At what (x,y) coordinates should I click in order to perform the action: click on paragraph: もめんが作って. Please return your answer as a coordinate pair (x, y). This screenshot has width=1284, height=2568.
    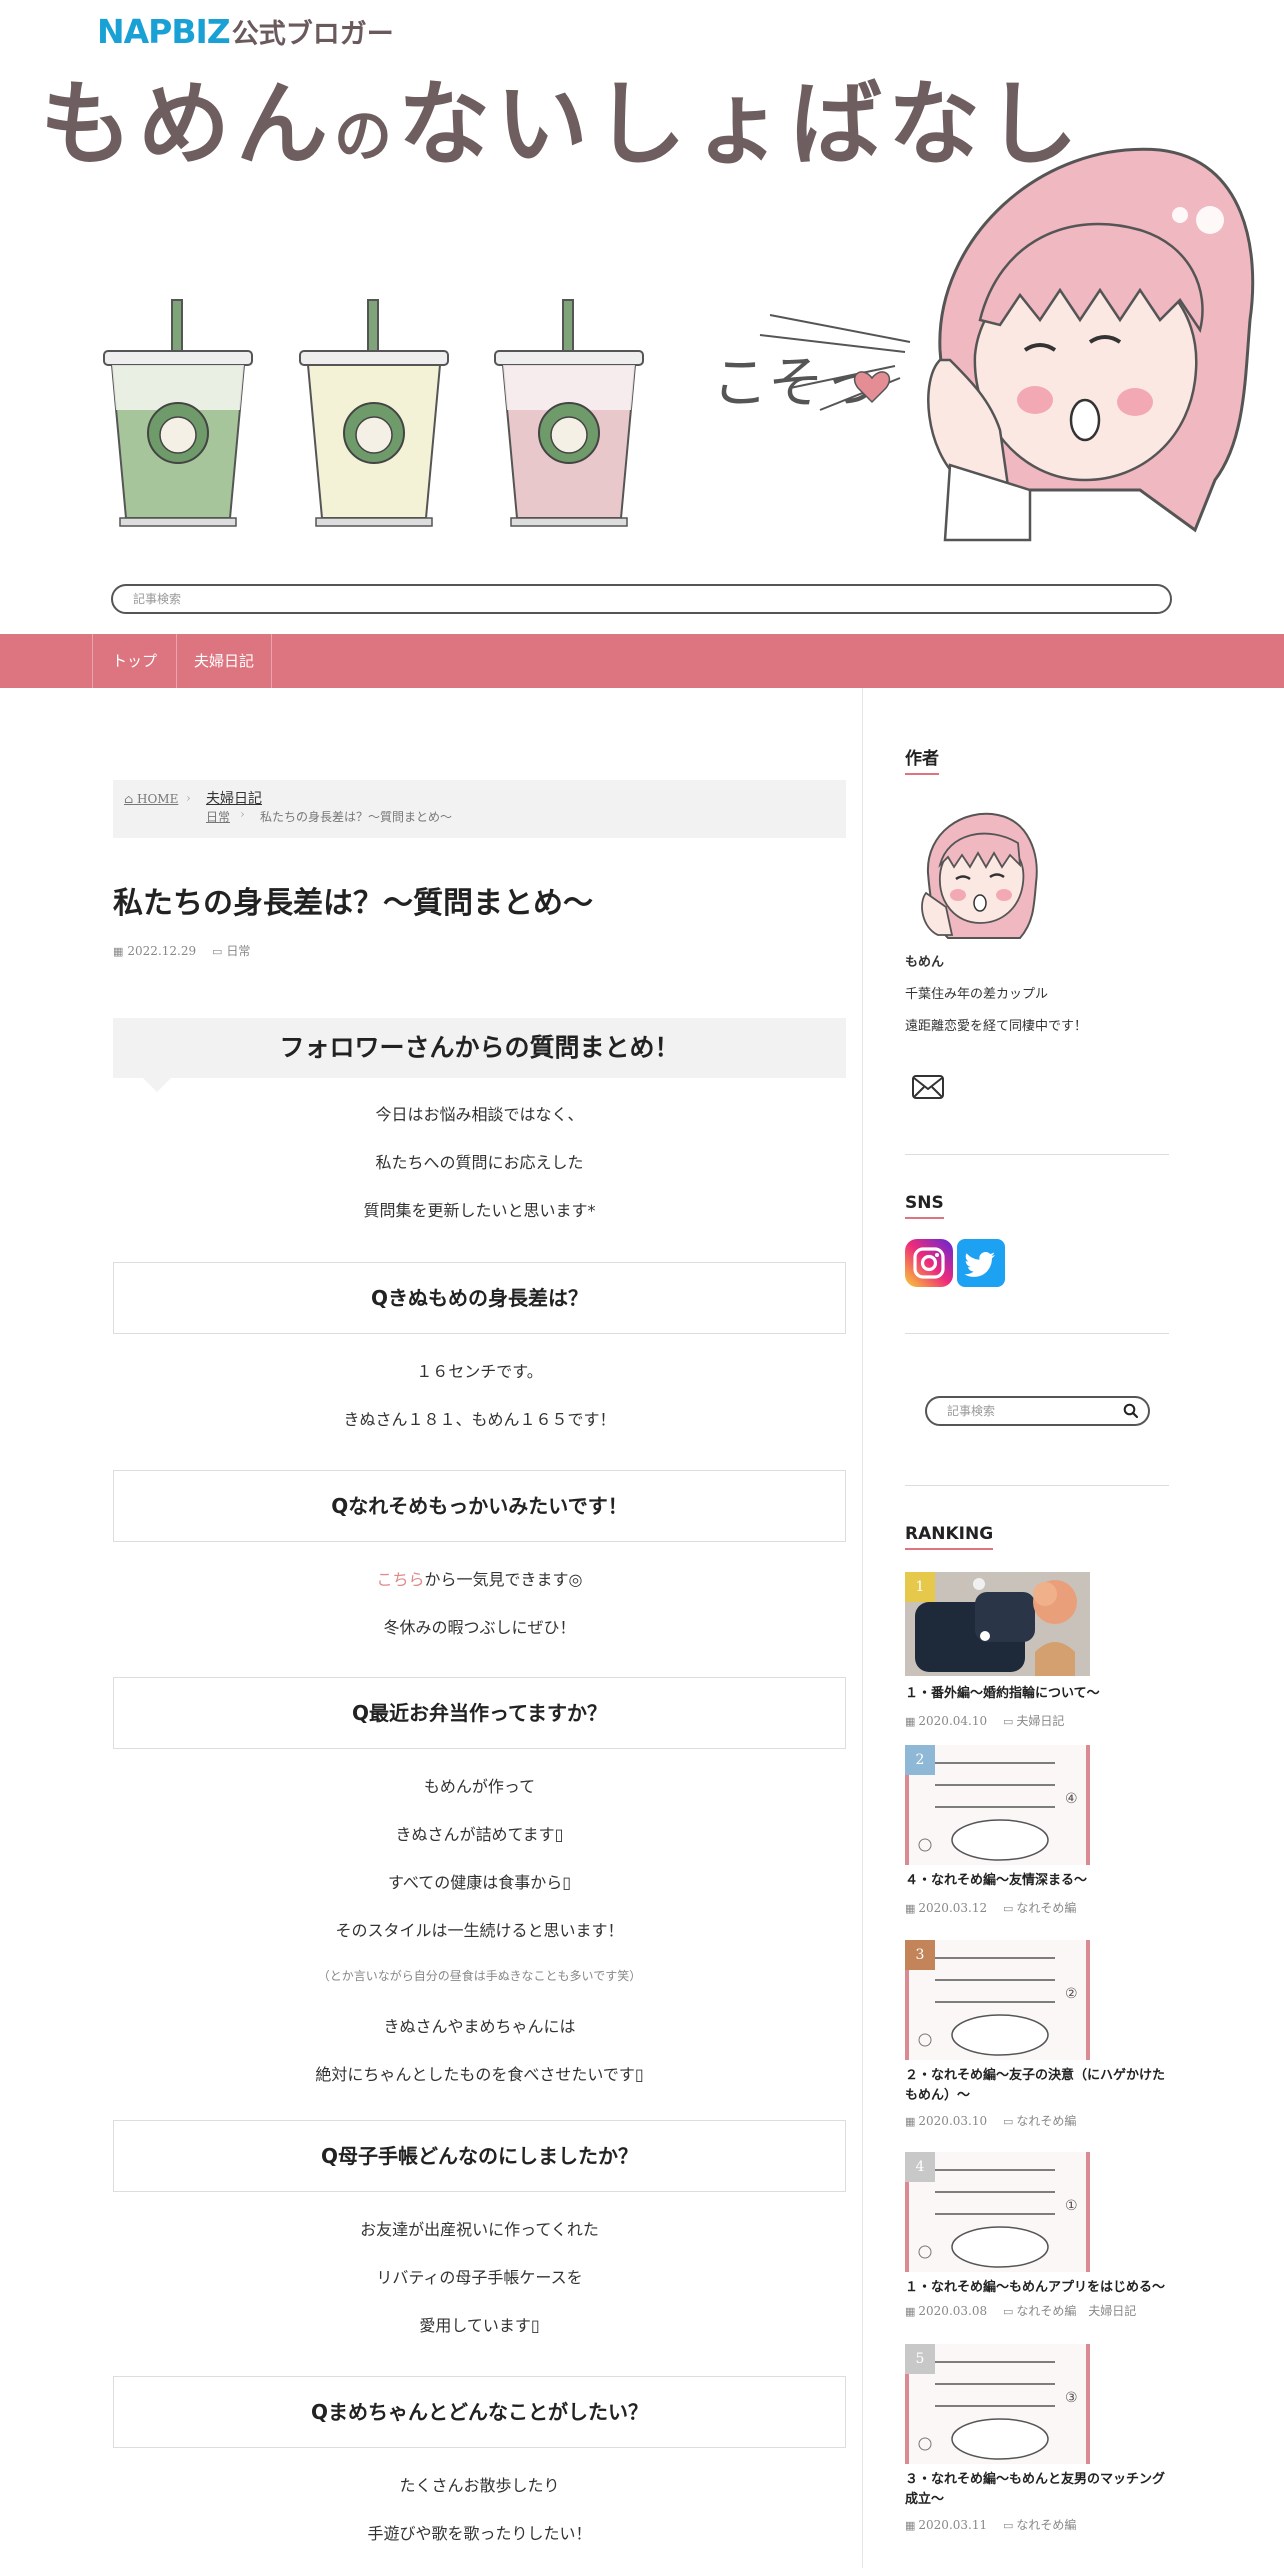
    Looking at the image, I should click on (479, 1786).